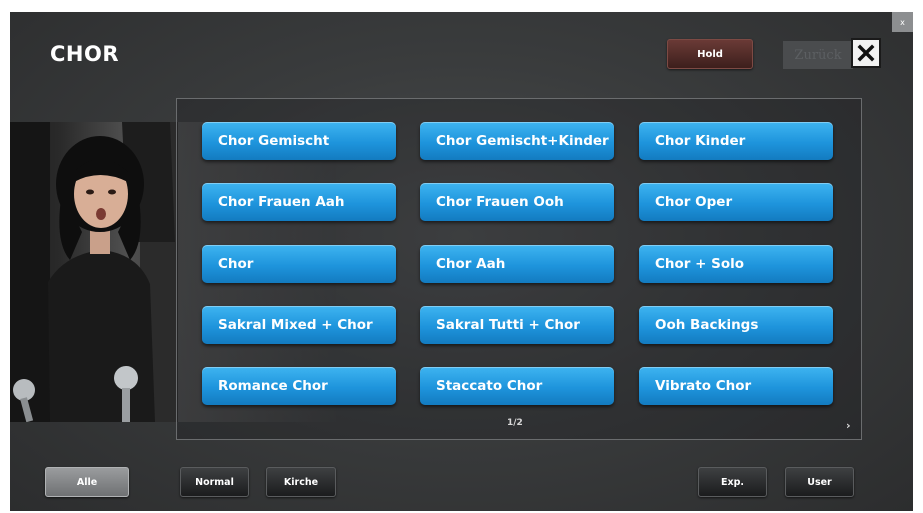  I want to click on page-title: CHOR, so click(85, 54).